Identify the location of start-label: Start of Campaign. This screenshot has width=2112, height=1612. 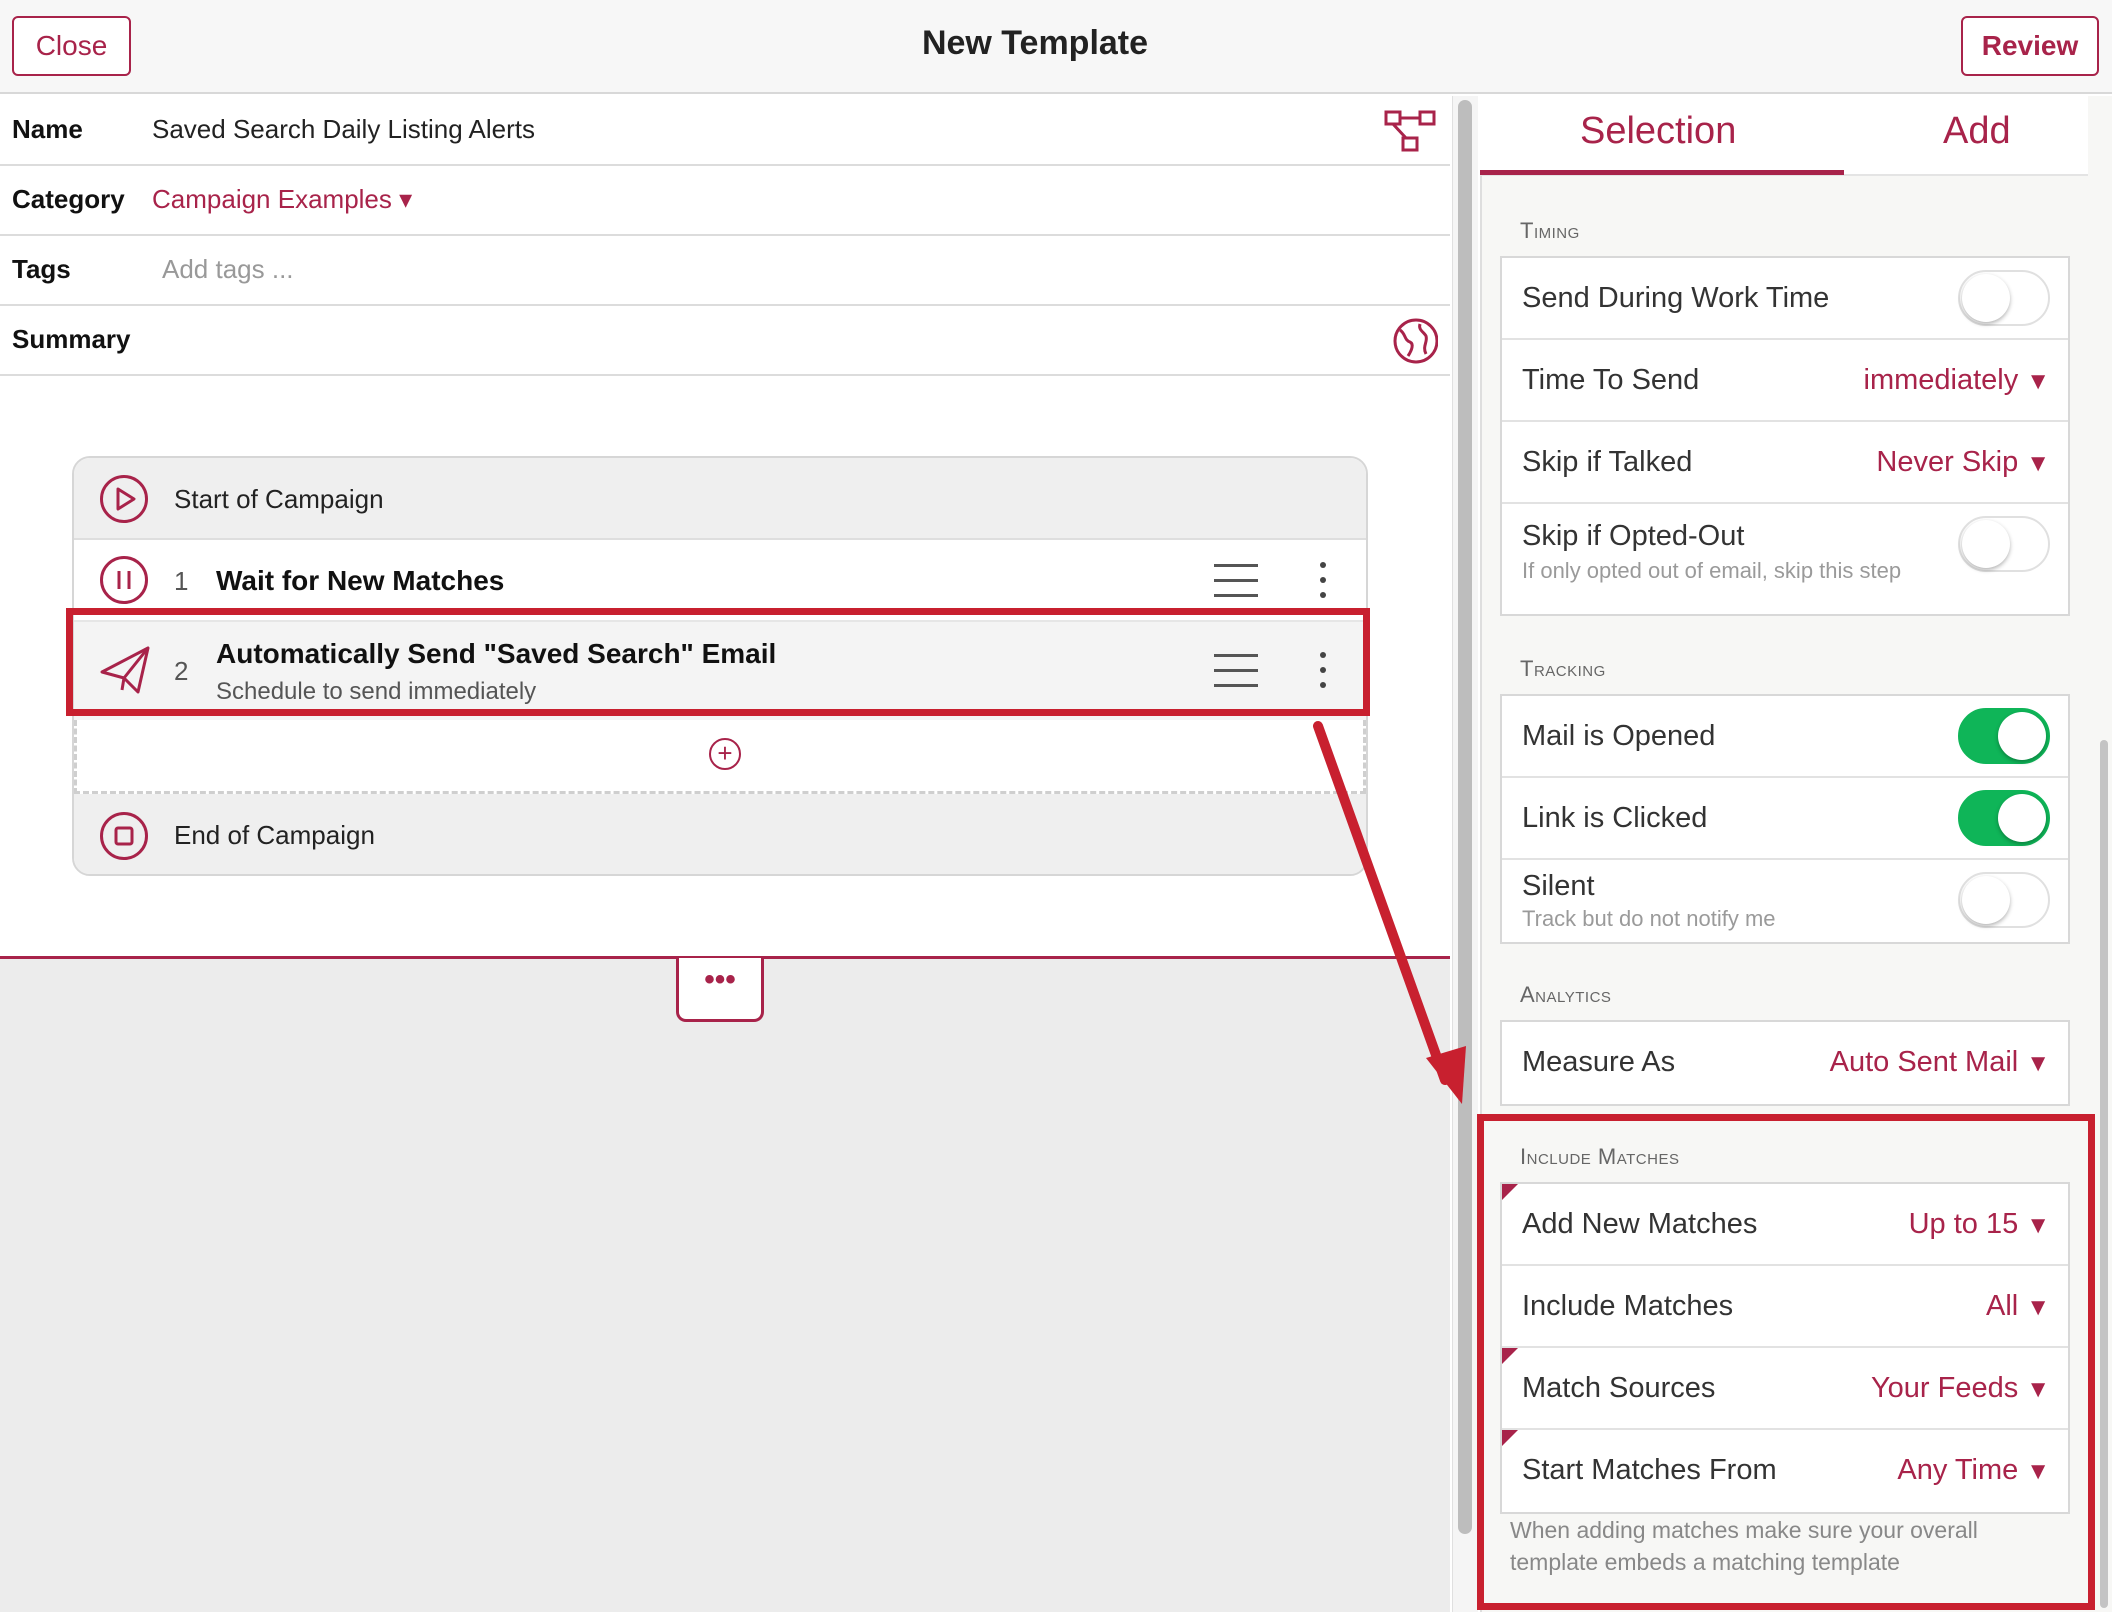
(279, 499).